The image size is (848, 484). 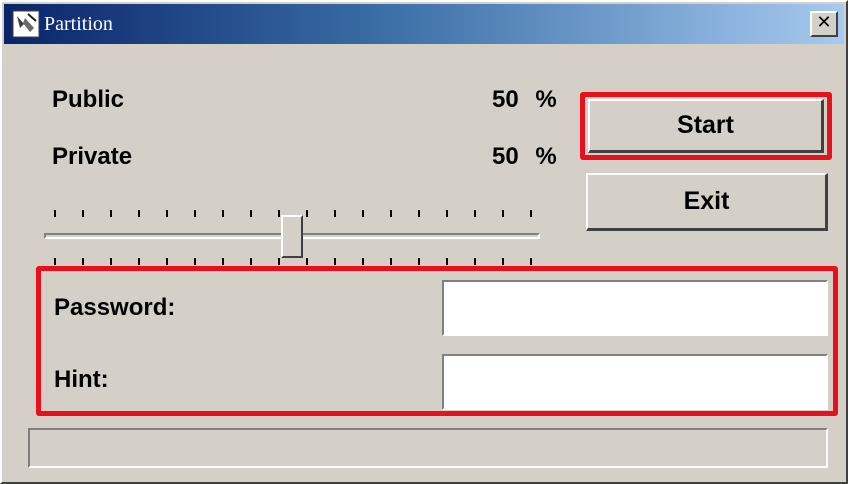 What do you see at coordinates (524, 157) in the screenshot?
I see `private-percent: 50 %` at bounding box center [524, 157].